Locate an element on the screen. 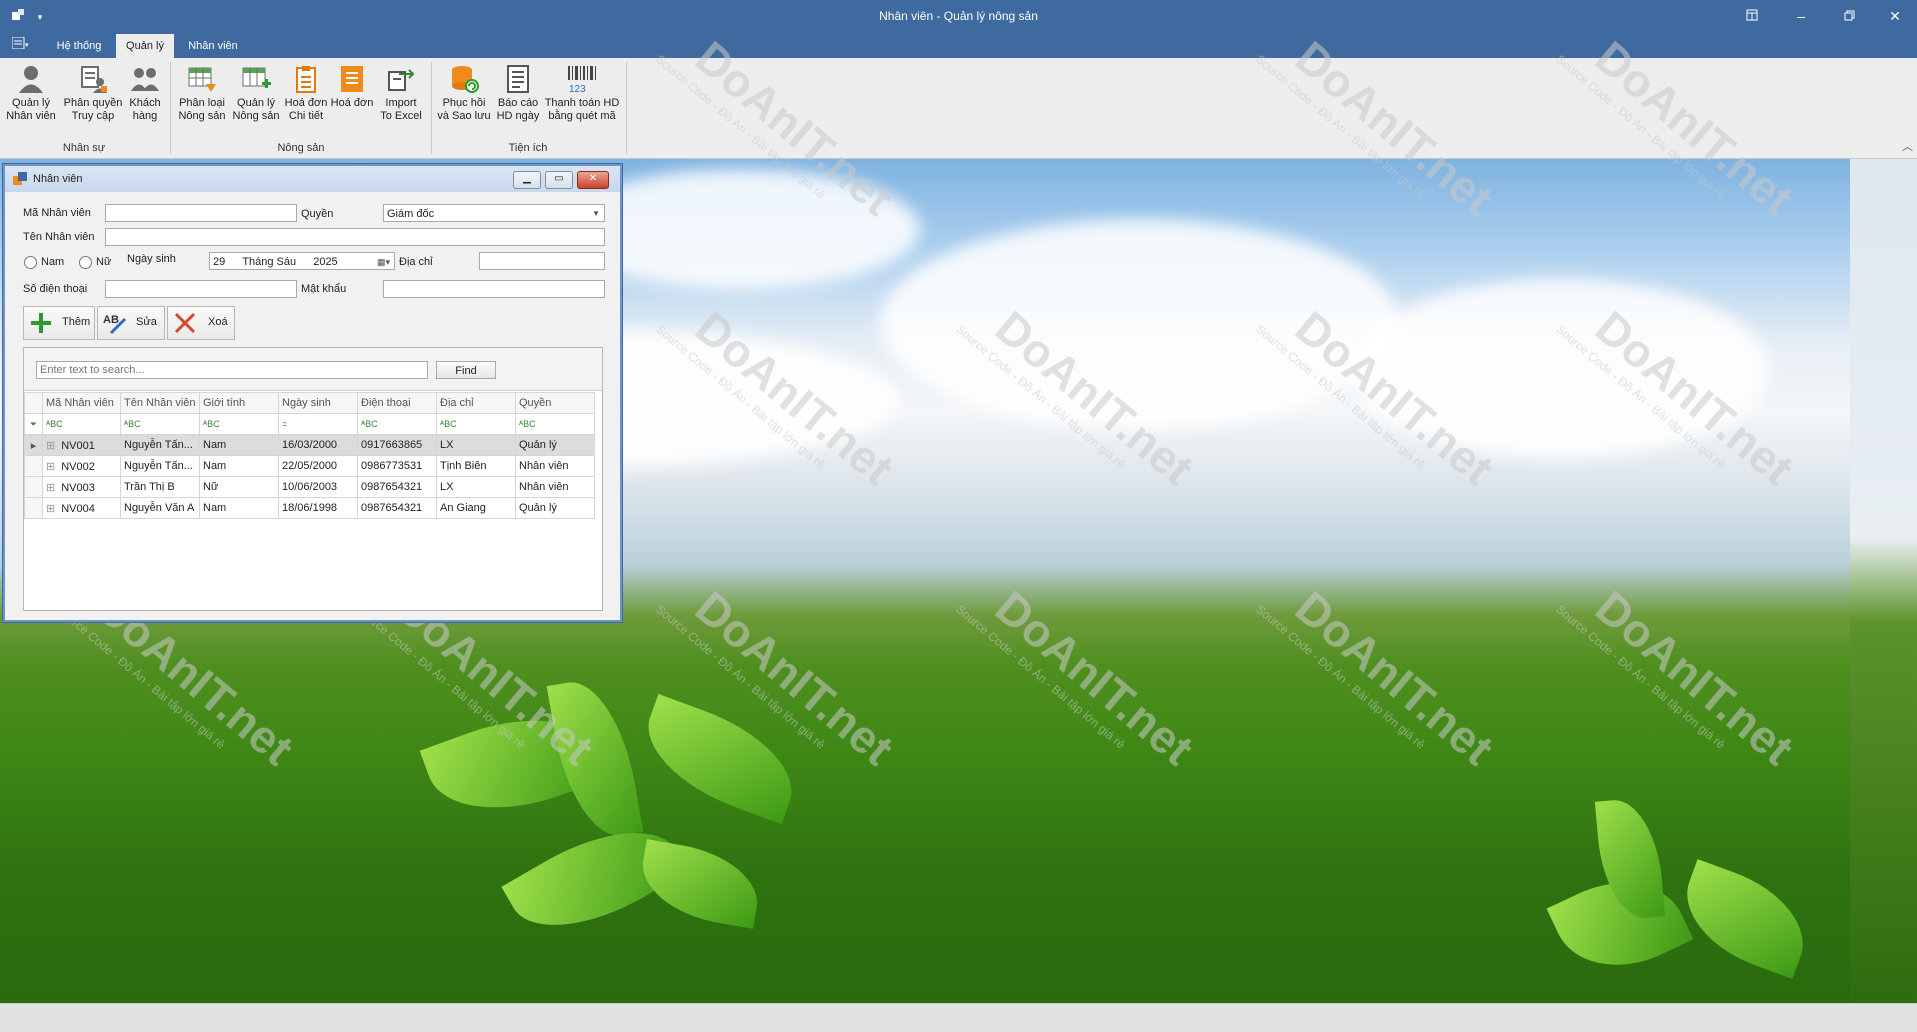 The width and height of the screenshot is (1917, 1032). gender-female-radio is located at coordinates (85, 262).